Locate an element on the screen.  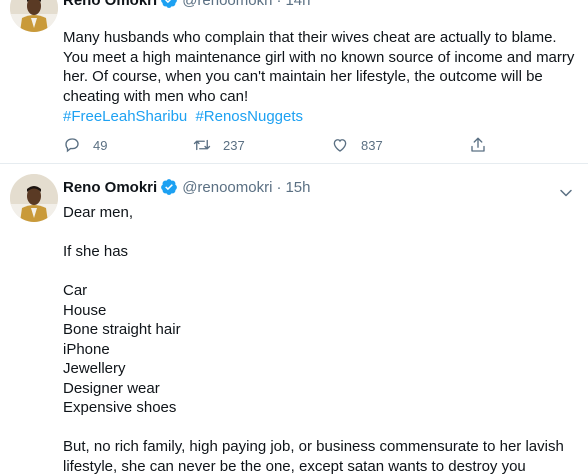
list-item: Expensive shoes is located at coordinates (120, 407).